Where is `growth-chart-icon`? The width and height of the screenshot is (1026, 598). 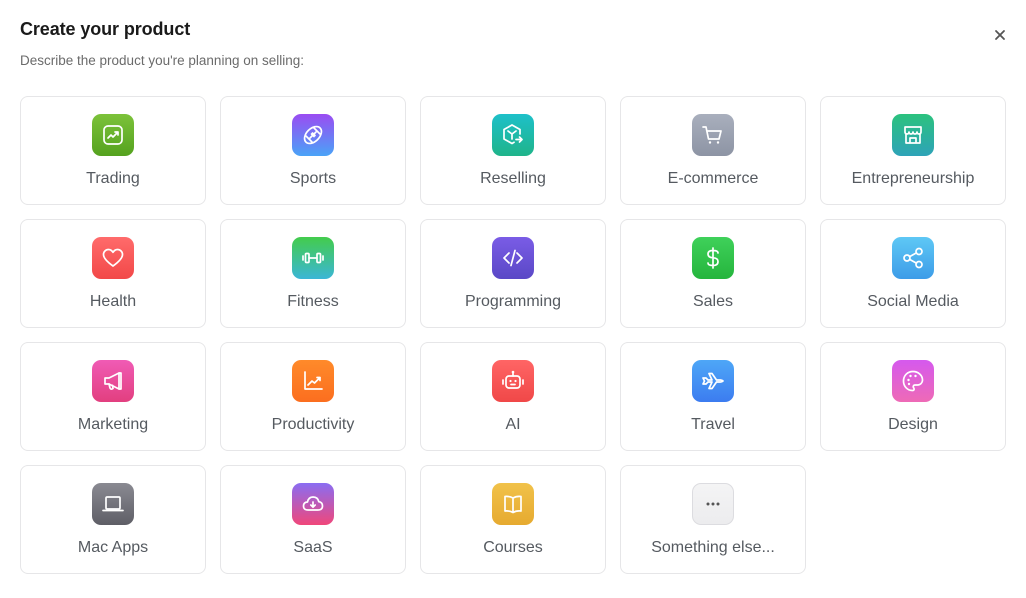 growth-chart-icon is located at coordinates (313, 381).